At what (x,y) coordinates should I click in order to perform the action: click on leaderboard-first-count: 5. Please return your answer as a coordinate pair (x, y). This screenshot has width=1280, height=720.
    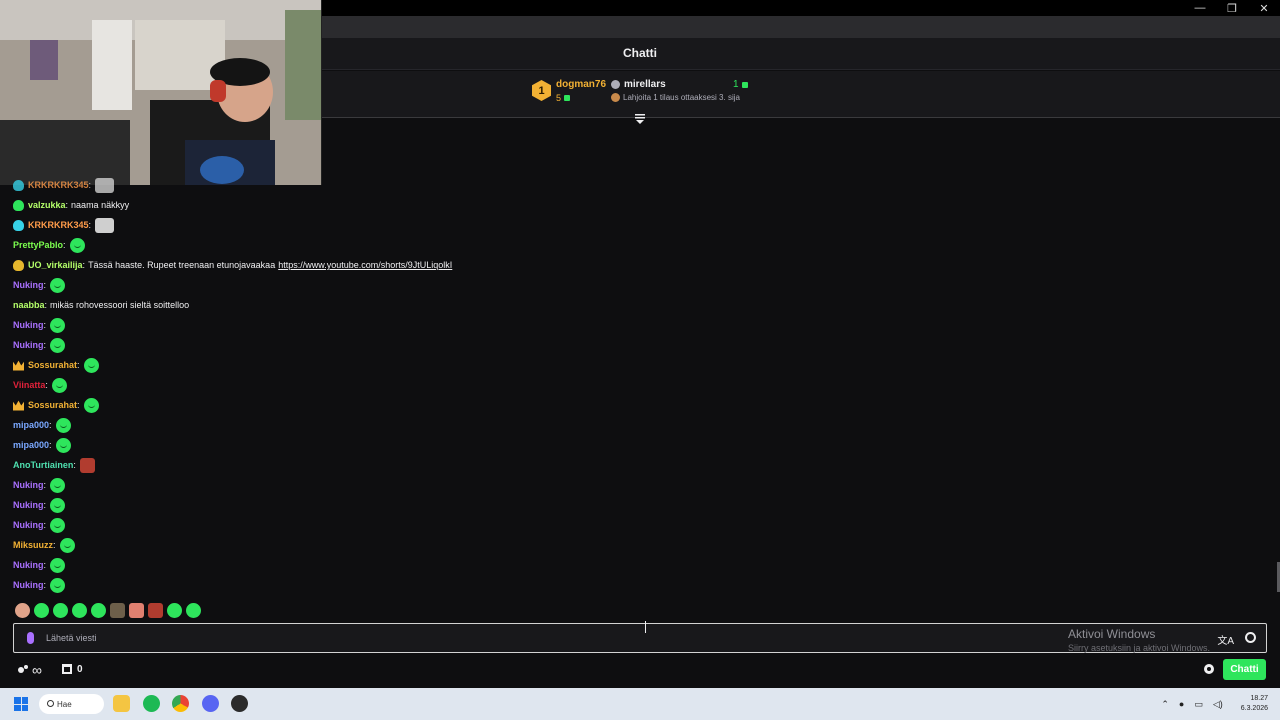
    Looking at the image, I should click on (563, 98).